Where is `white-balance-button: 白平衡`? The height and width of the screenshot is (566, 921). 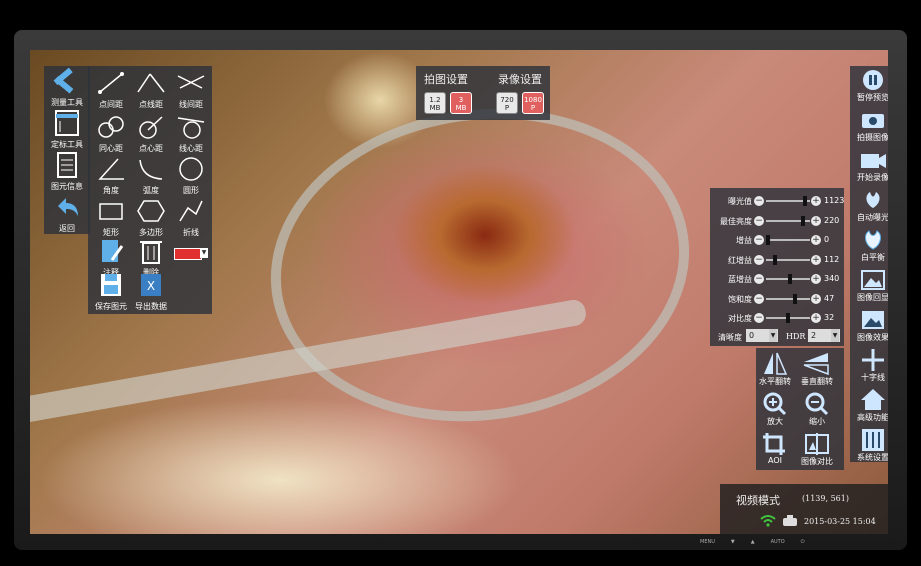
white-balance-button: 白平衡 is located at coordinates (868, 246).